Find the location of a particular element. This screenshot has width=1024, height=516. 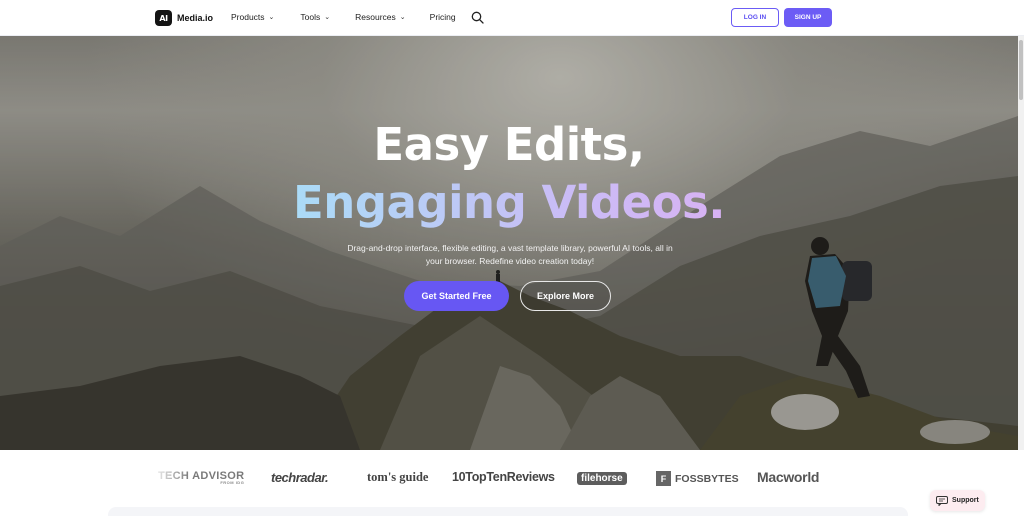

logo-mark: AI is located at coordinates (163, 18).